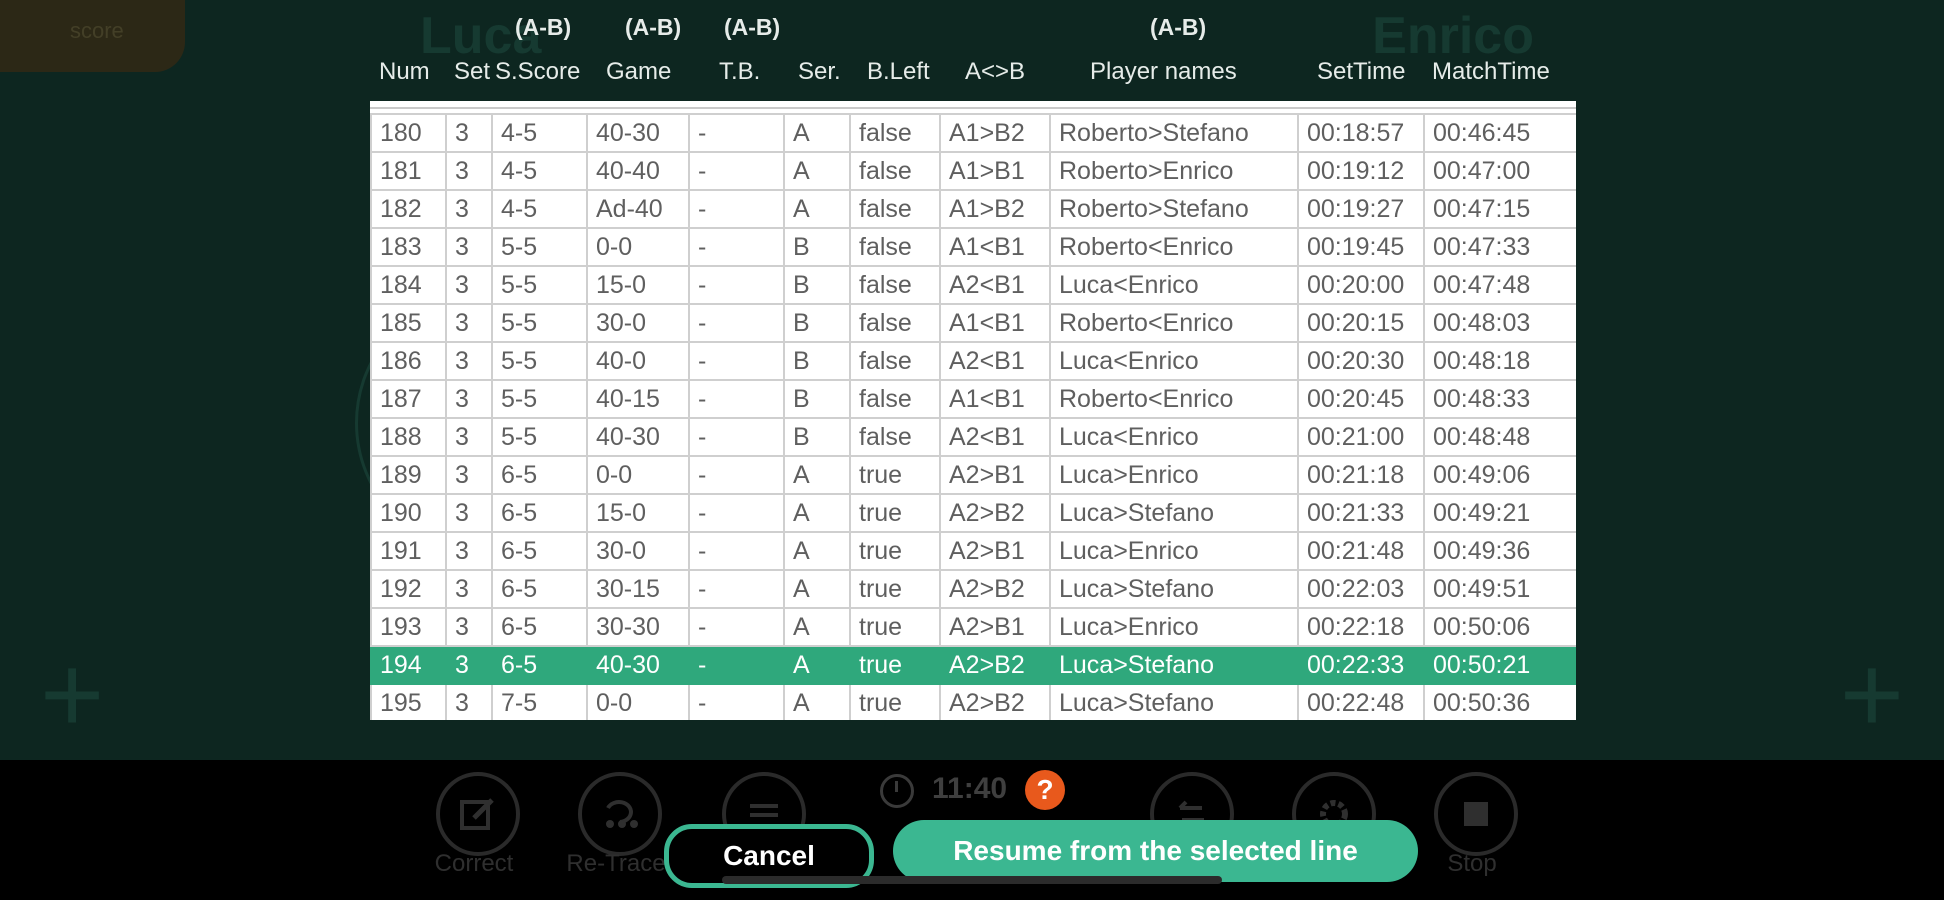 This screenshot has width=1944, height=900. I want to click on col-header-game: Game, so click(639, 71).